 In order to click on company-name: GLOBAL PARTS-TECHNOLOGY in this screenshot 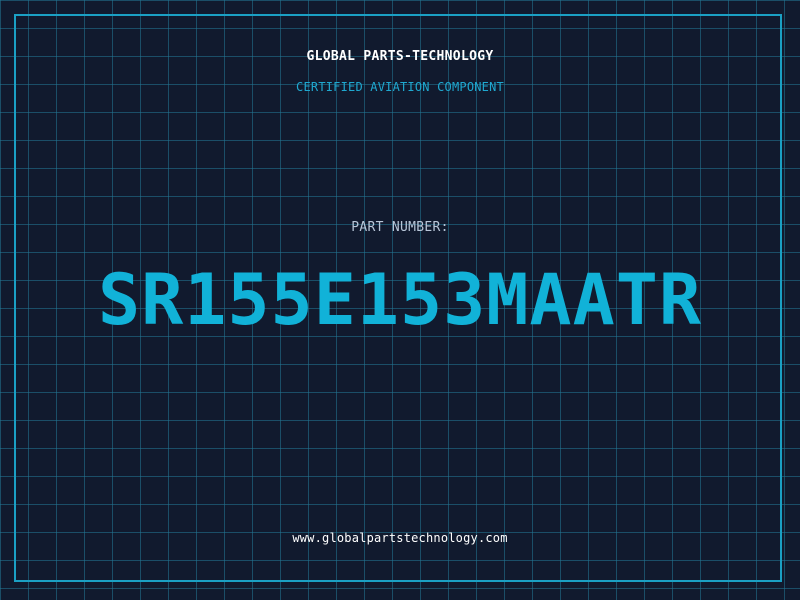, I will do `click(400, 56)`.